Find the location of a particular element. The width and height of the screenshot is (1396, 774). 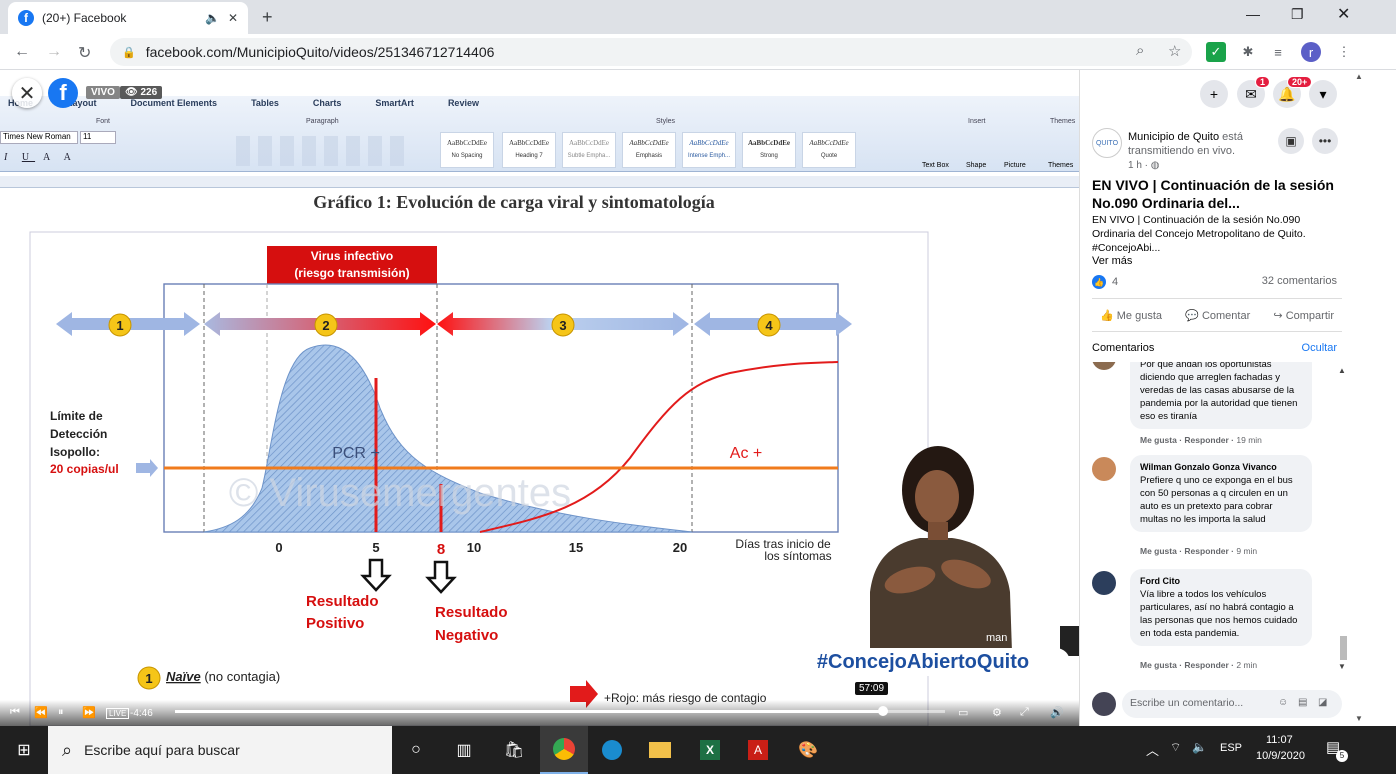

insert-themes-label: Themes is located at coordinates (1061, 165).